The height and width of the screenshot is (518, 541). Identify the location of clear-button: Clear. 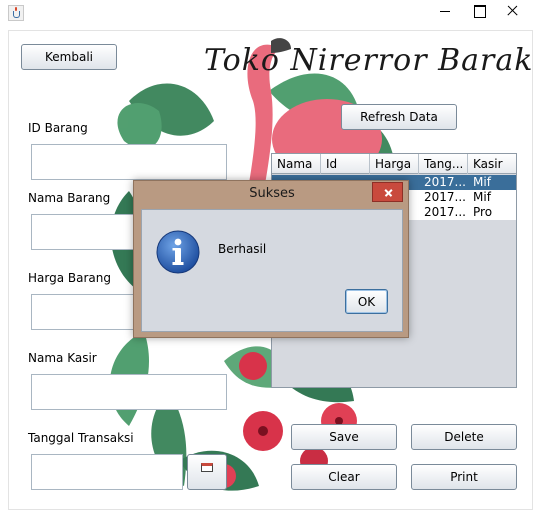
(344, 477).